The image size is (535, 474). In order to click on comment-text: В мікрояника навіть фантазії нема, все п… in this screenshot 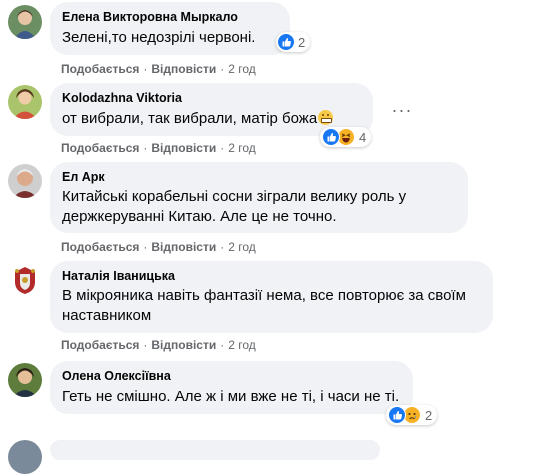, I will do `click(264, 305)`.